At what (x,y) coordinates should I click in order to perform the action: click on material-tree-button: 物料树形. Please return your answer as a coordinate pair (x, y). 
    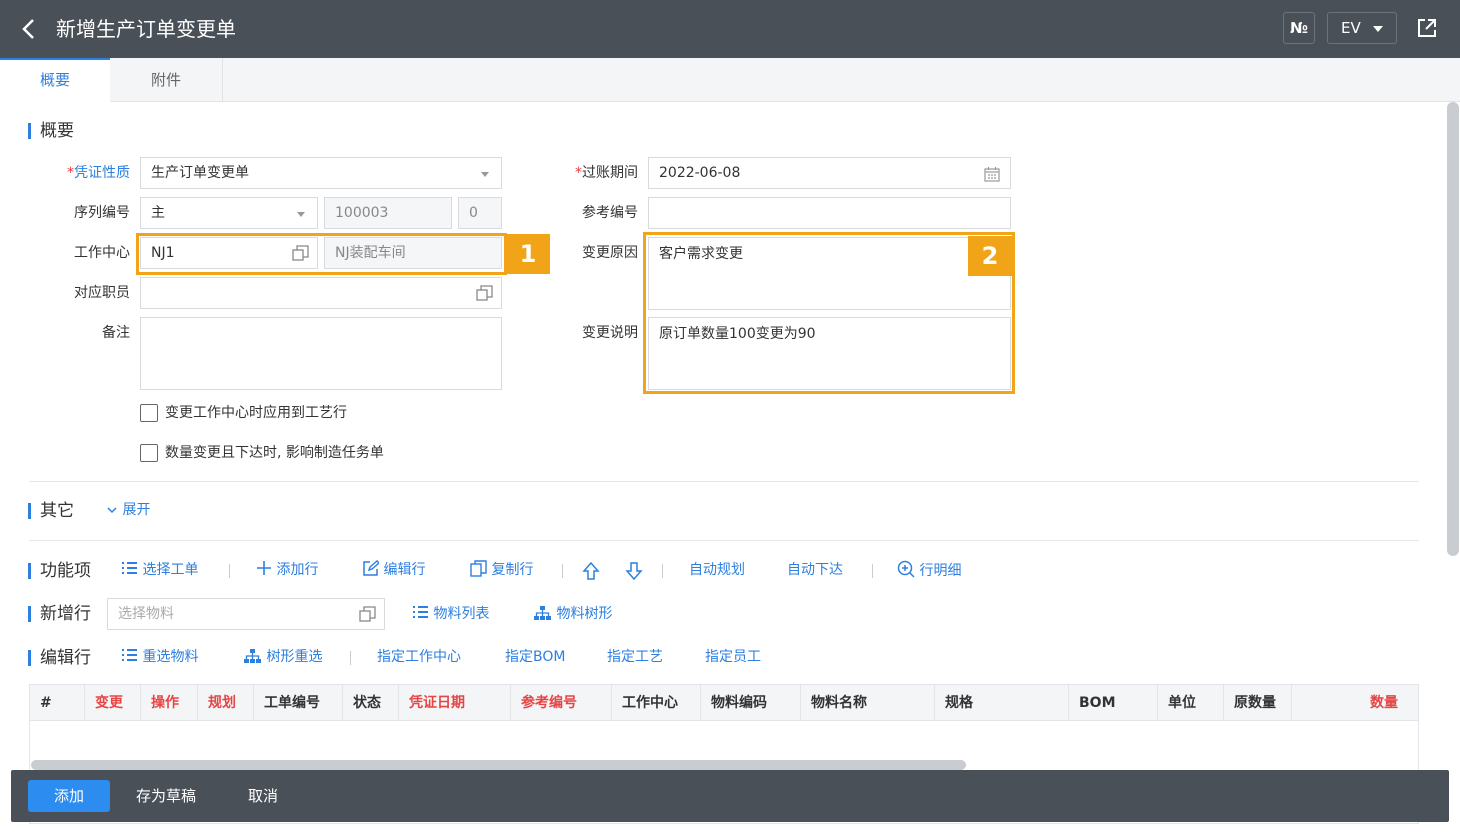
    Looking at the image, I should click on (572, 614).